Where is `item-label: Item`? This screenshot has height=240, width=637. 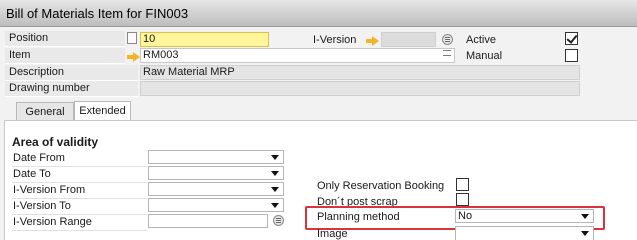 item-label: Item is located at coordinates (65, 56).